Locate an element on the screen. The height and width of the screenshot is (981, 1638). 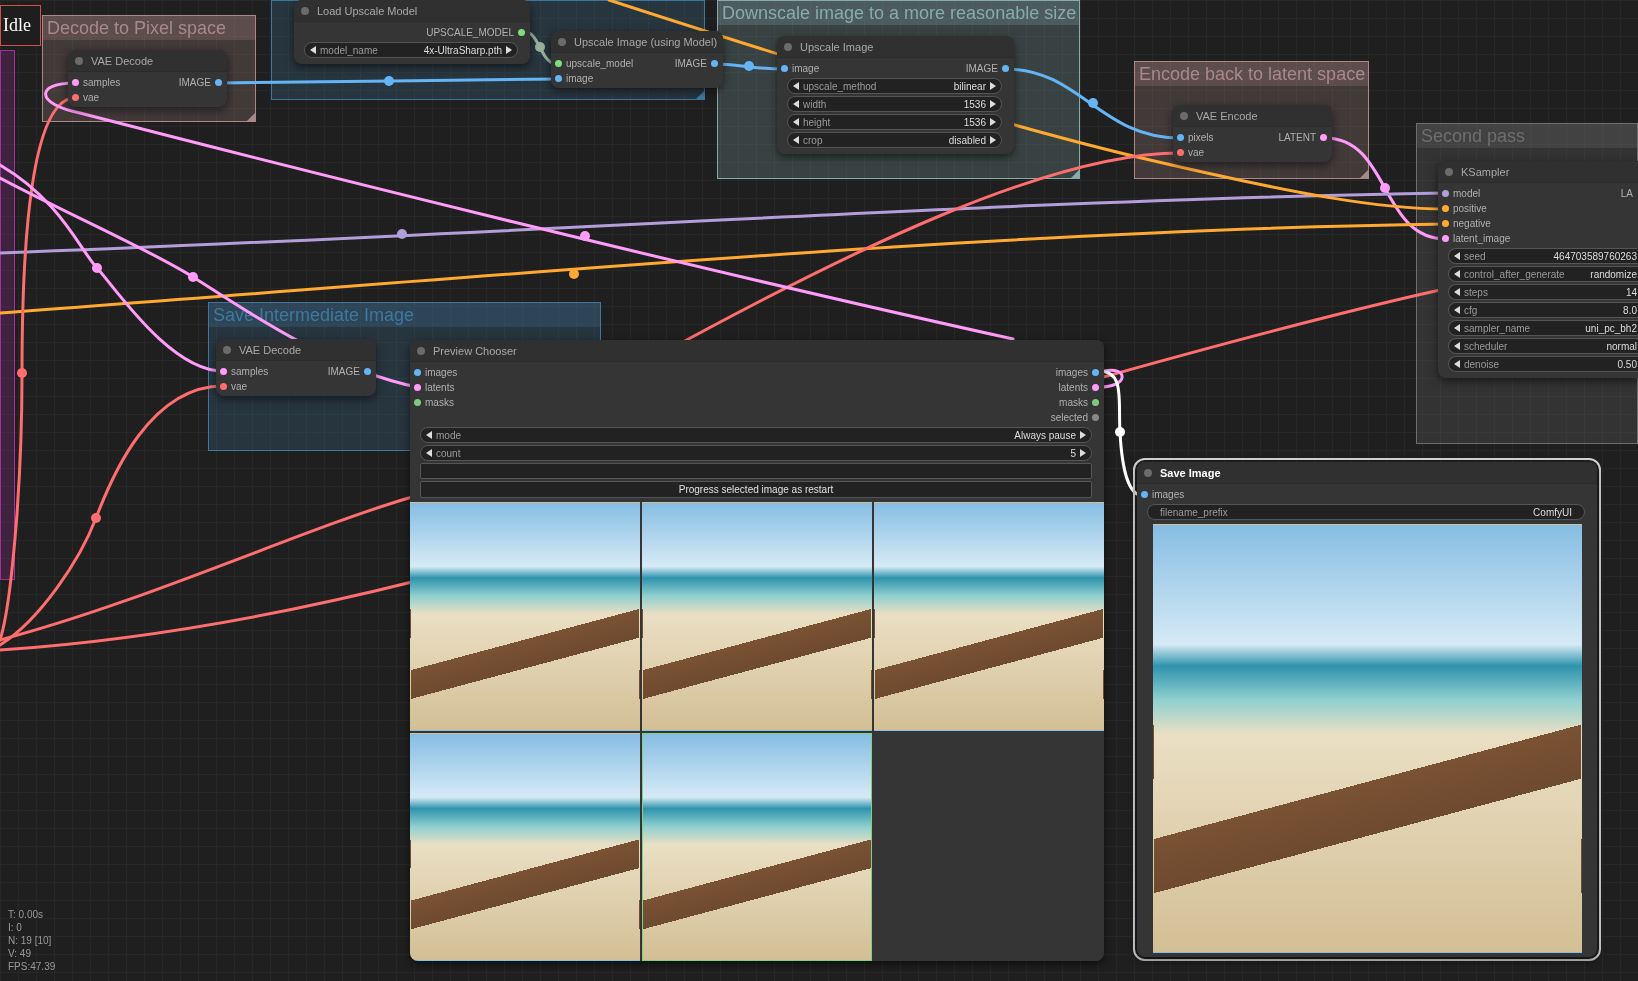
node-title-bar: Load Upscale Model is located at coordinates (412, 11).